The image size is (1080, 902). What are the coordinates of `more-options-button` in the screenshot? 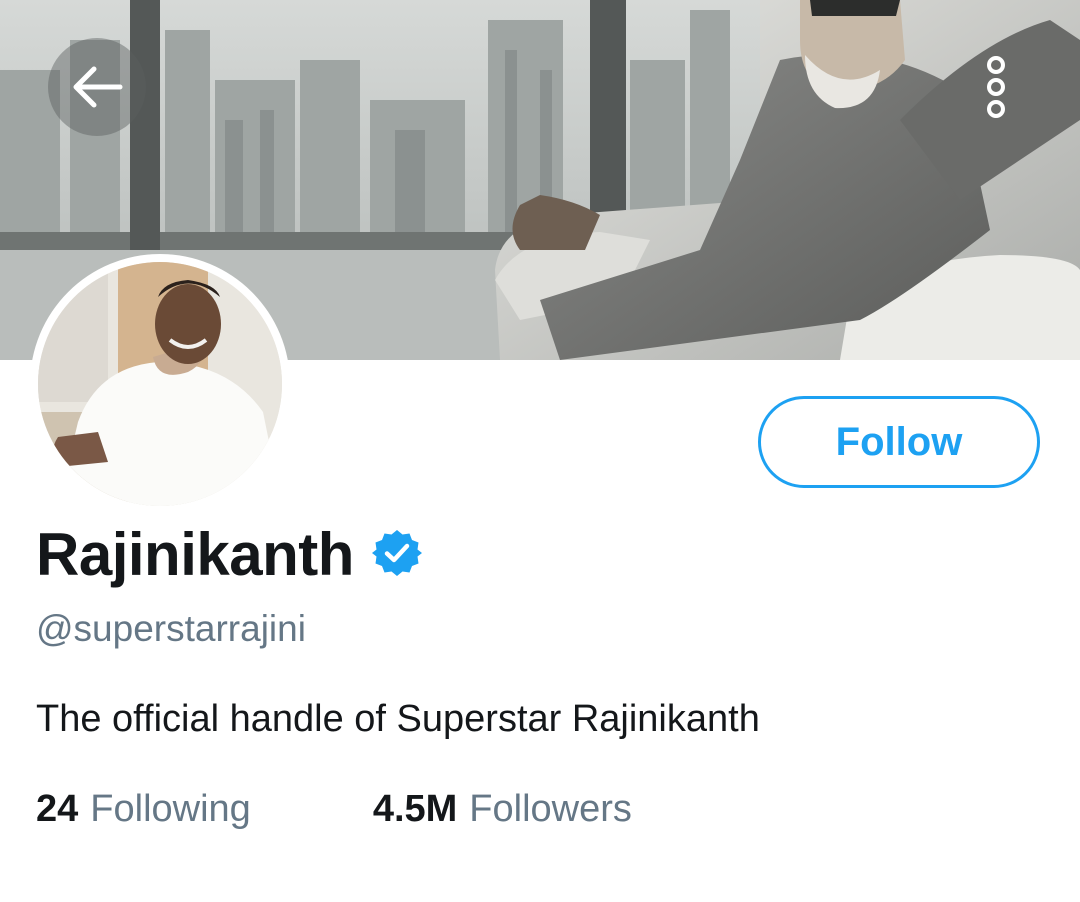 It's located at (996, 87).